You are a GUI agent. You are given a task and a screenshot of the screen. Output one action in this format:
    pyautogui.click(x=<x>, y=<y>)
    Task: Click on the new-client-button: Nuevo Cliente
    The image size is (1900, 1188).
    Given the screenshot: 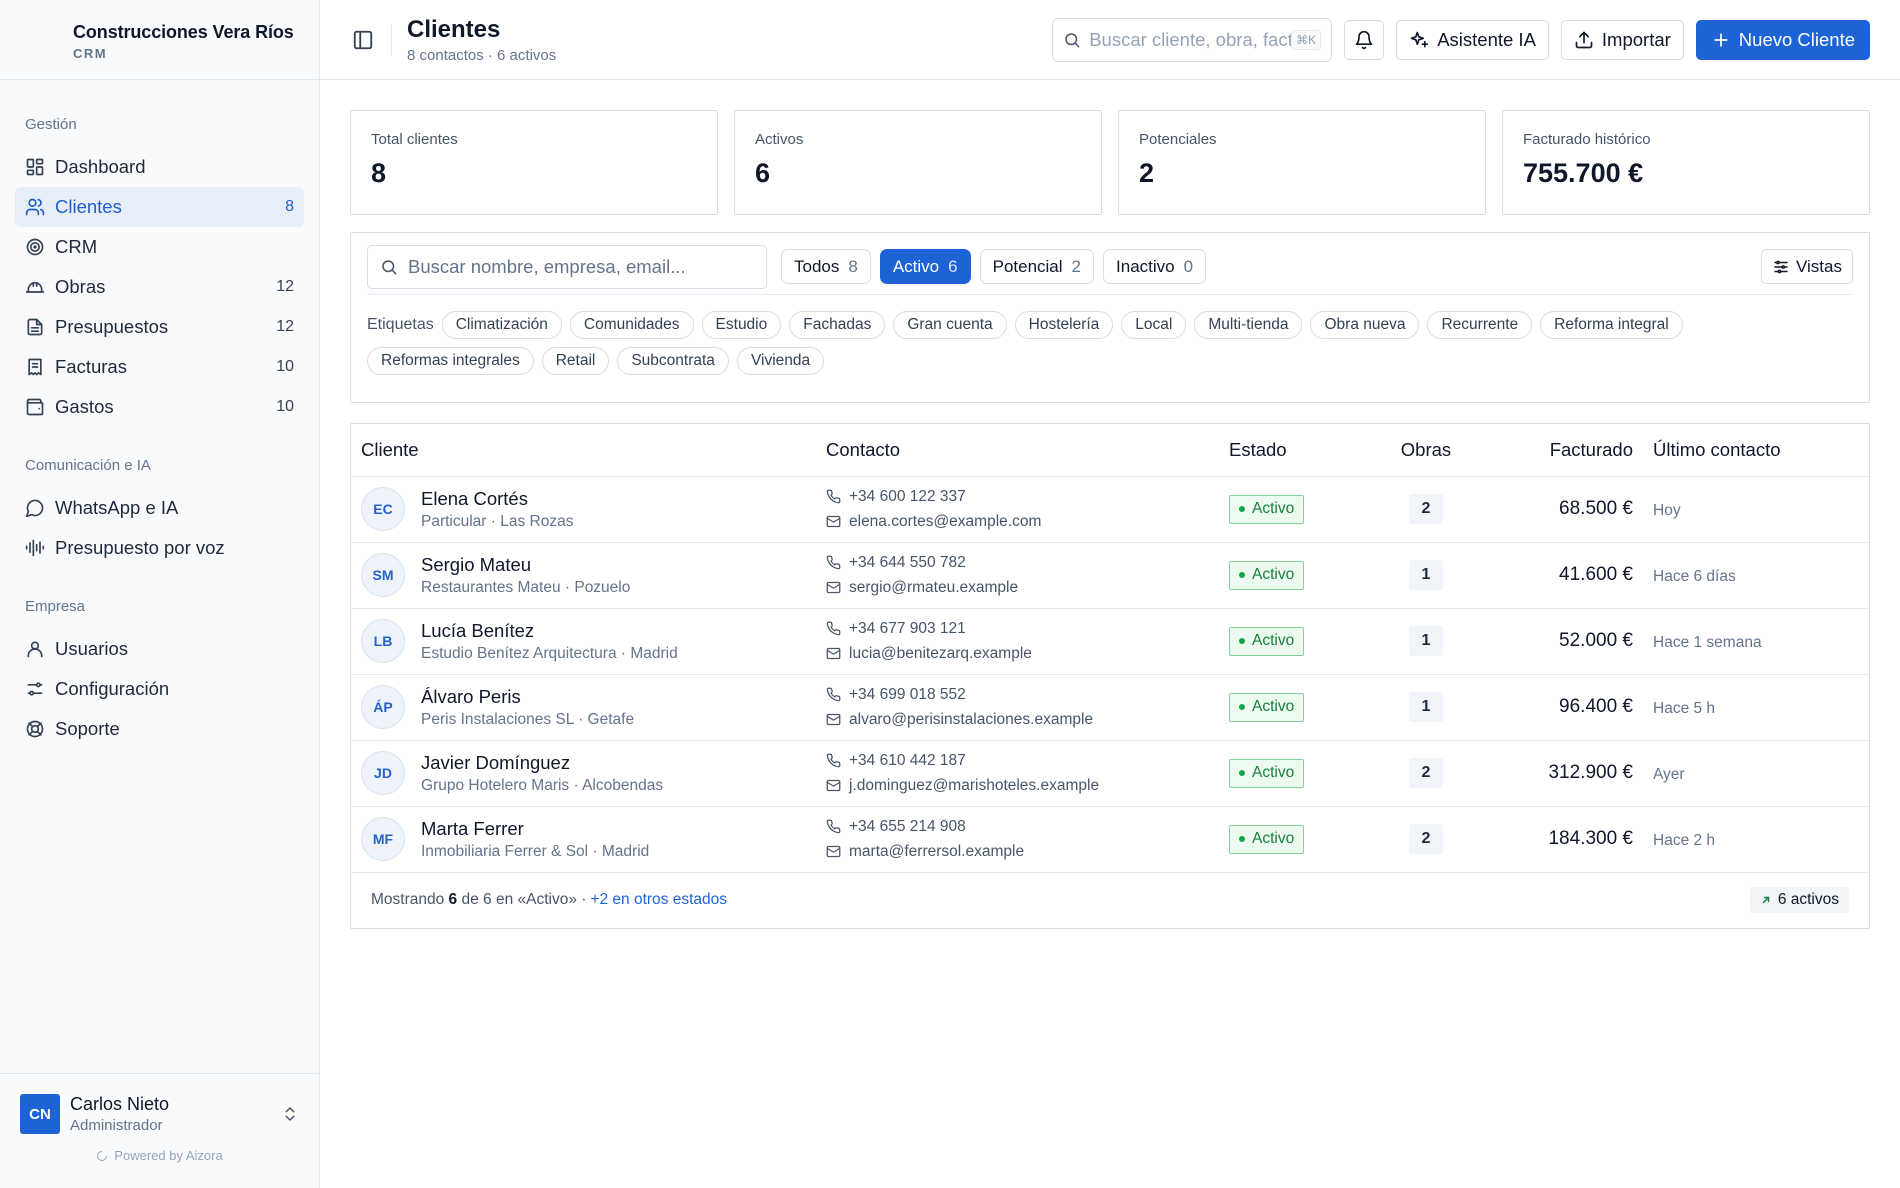 What is the action you would take?
    pyautogui.click(x=1782, y=39)
    